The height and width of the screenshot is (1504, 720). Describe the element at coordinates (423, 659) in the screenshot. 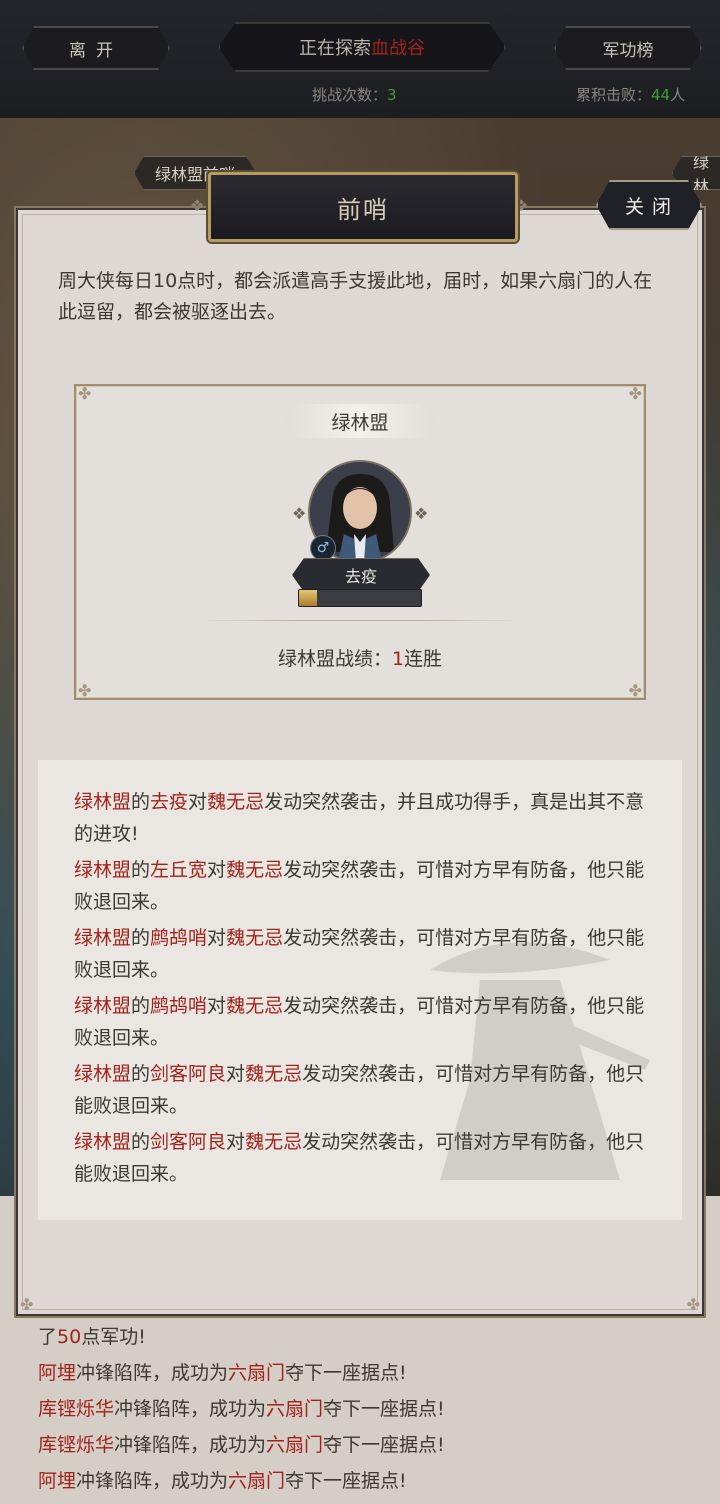

I see `record-suffix: 连胜` at that location.